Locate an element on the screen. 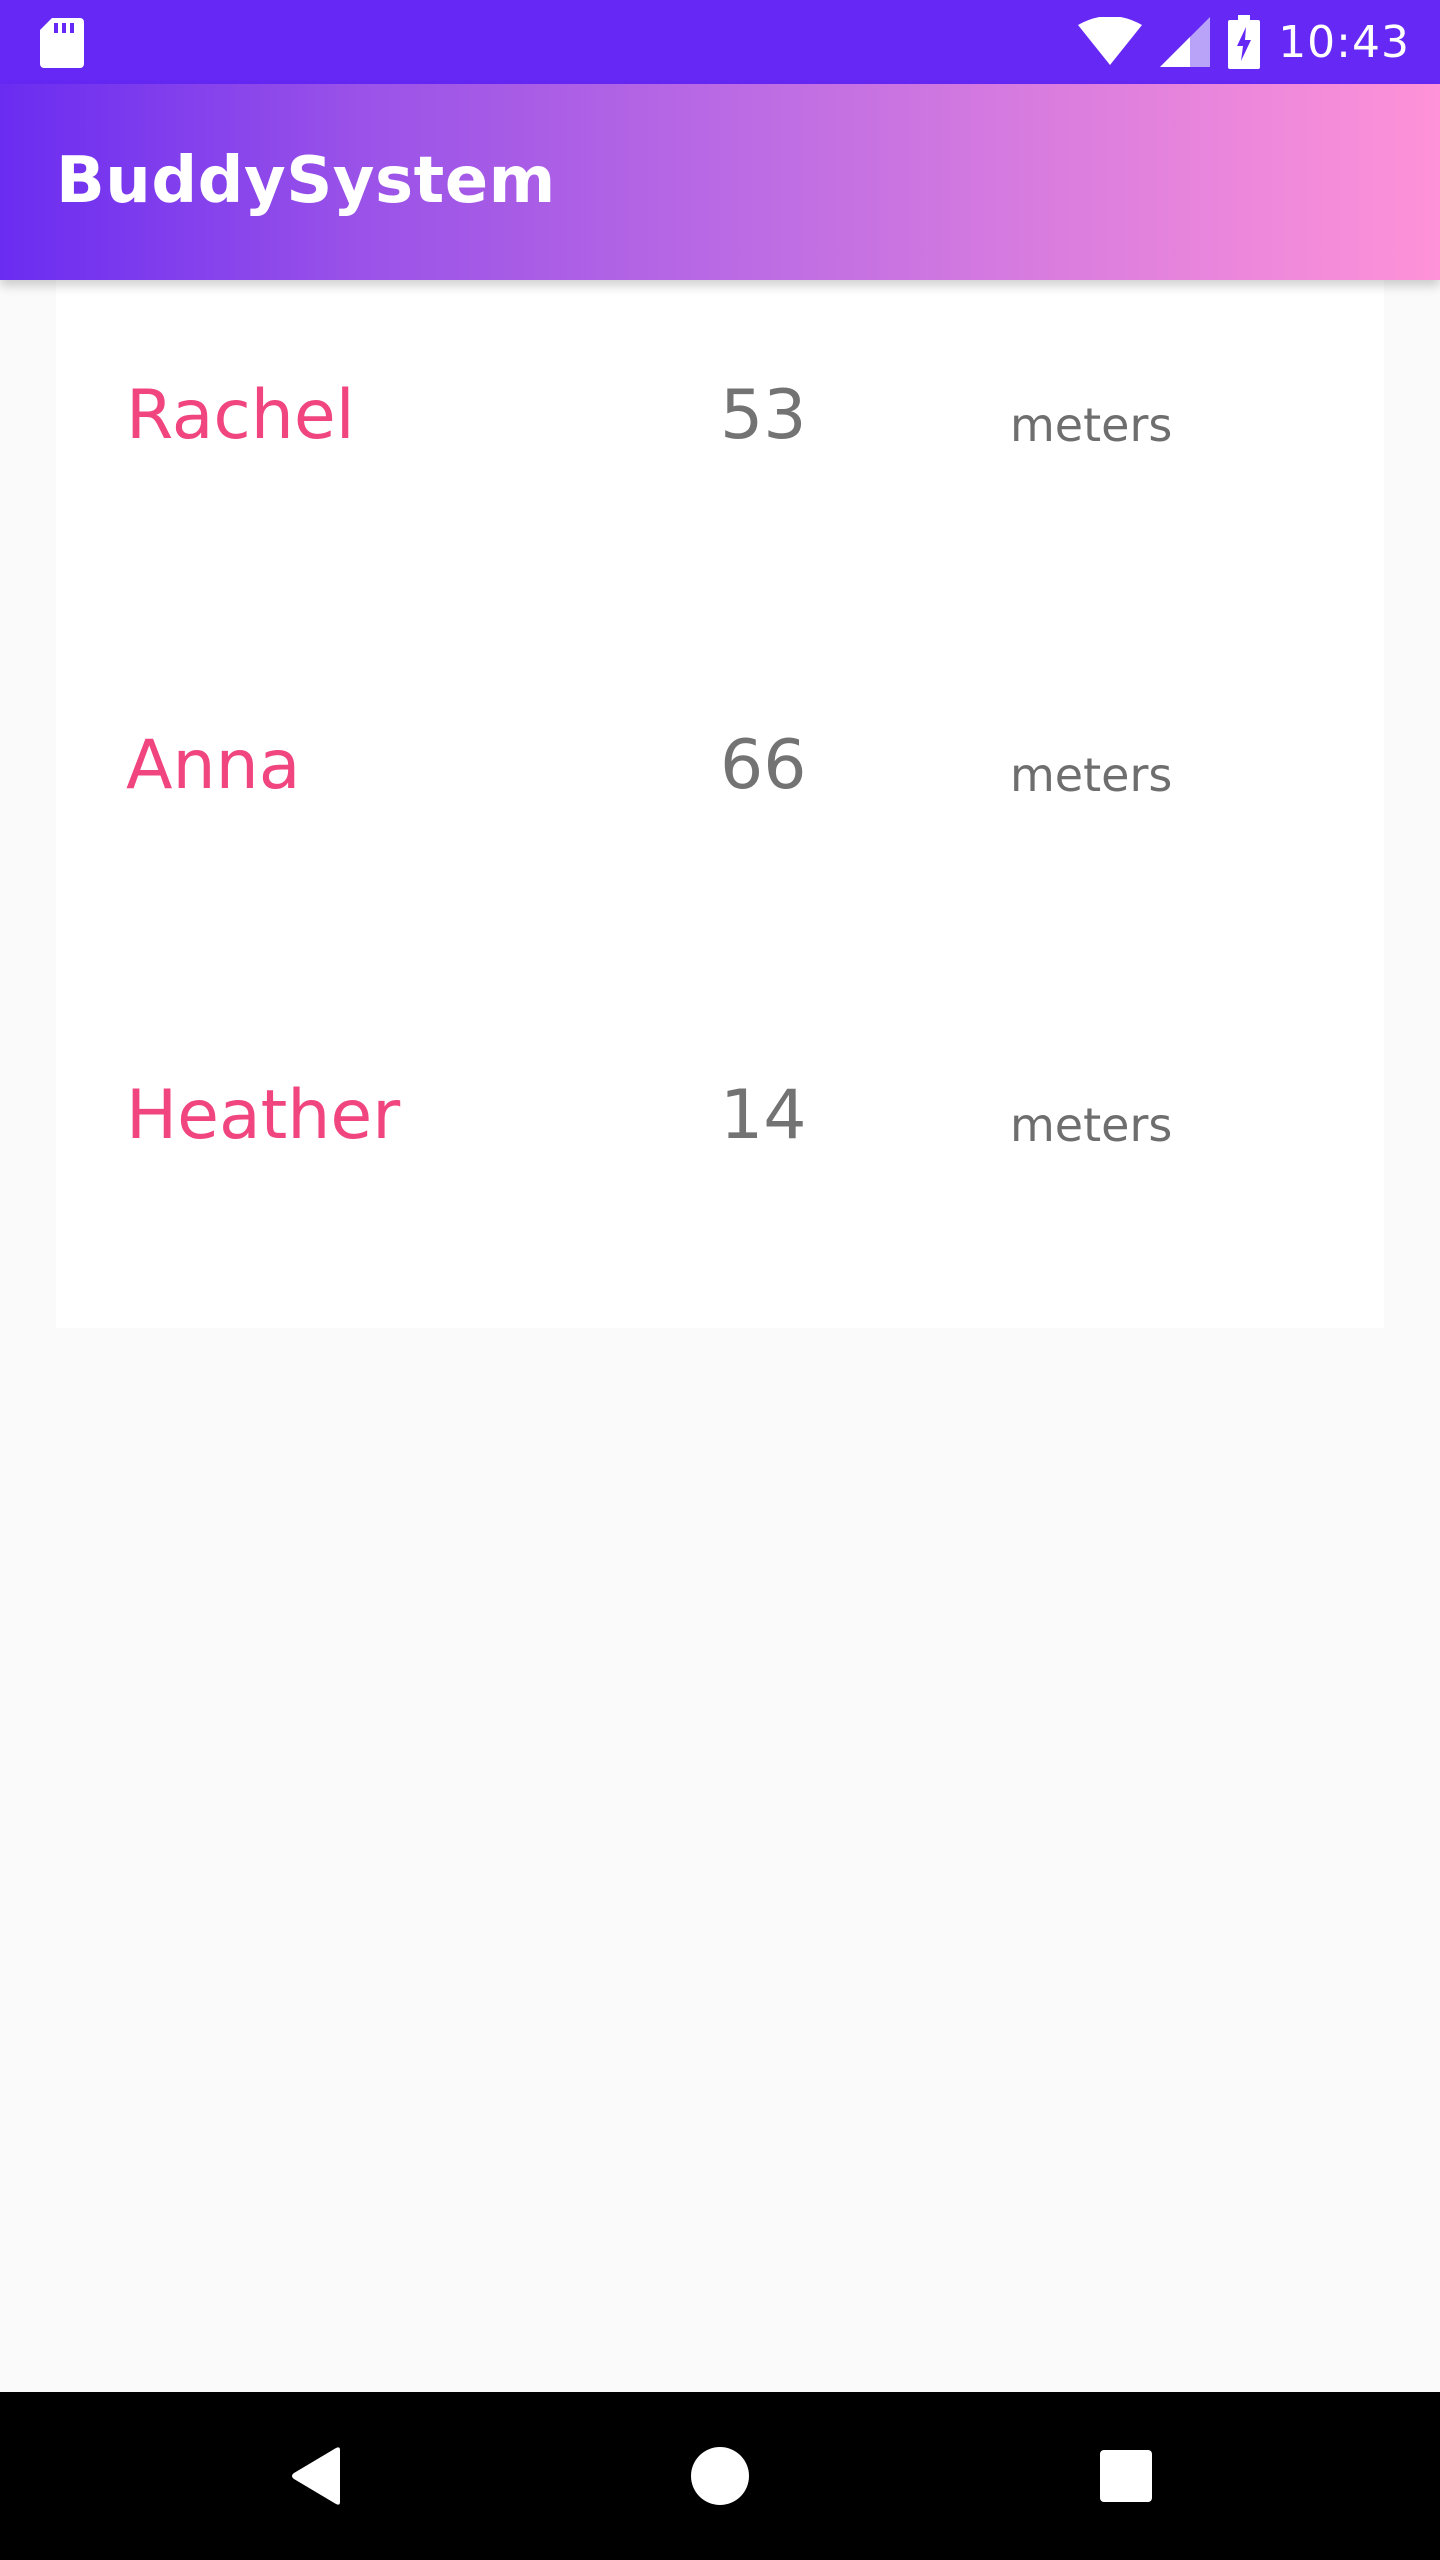 The height and width of the screenshot is (2560, 1440). buddy-distance: 53 is located at coordinates (763, 415).